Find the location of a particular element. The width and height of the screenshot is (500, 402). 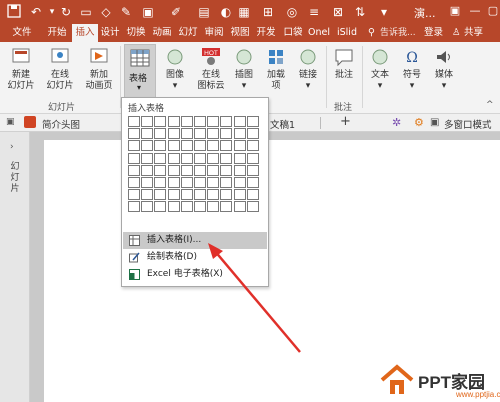

add-anim-page-button: 新加 动画页 is located at coordinates (99, 69).